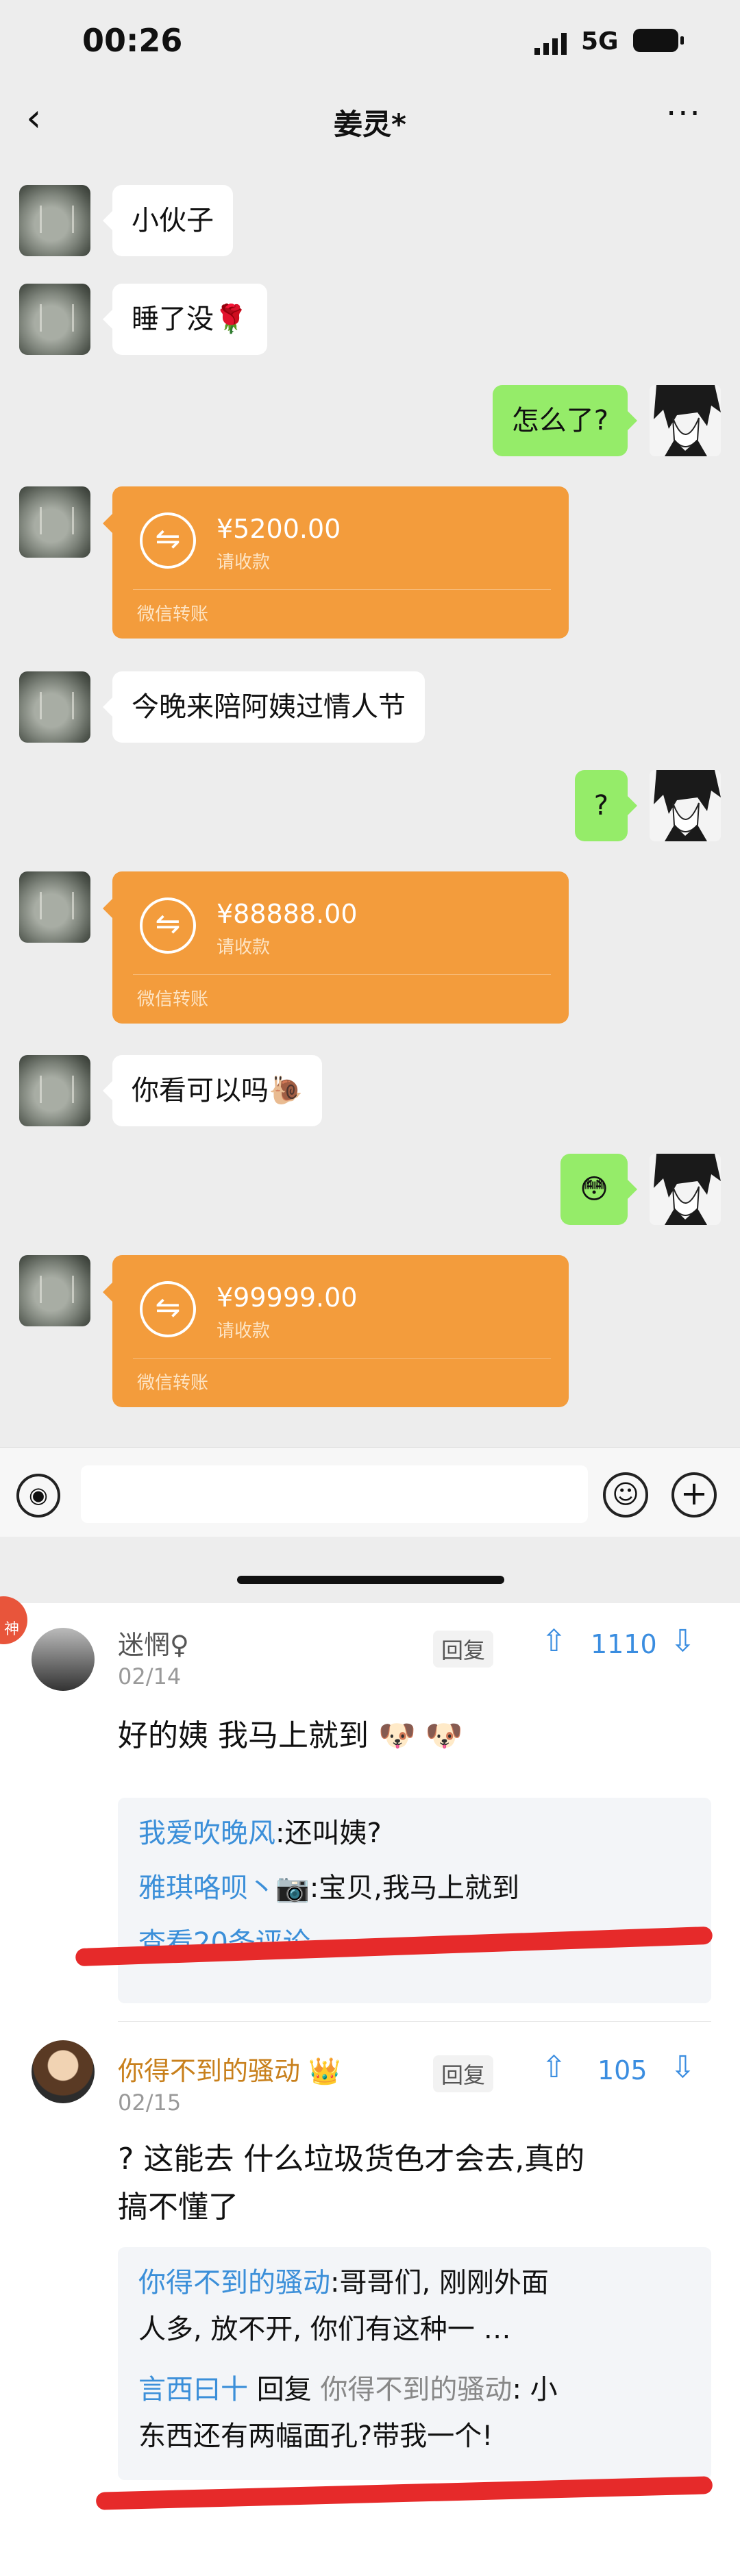 Image resolution: width=740 pixels, height=2576 pixels. Describe the element at coordinates (336, 947) in the screenshot. I see `transfer-card: ⇋ ¥88888.00 请收款 微信转账` at that location.